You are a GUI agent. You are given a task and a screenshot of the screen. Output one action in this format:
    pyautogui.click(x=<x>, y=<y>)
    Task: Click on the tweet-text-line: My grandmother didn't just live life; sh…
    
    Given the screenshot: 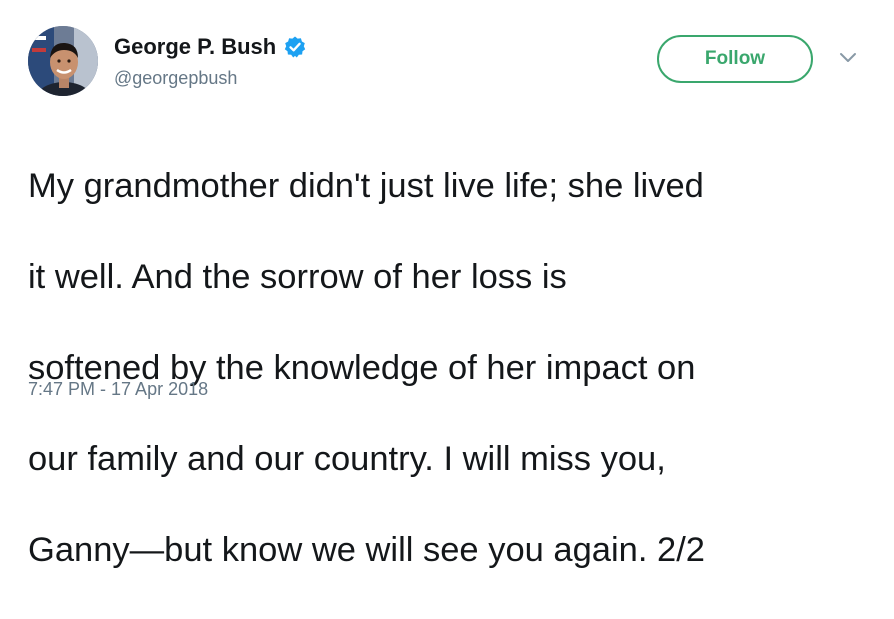 What is the action you would take?
    pyautogui.click(x=366, y=185)
    